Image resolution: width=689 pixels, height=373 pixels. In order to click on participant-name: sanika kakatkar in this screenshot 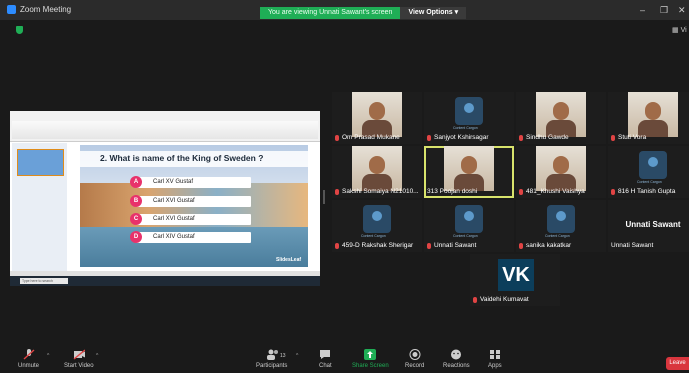, I will do `click(545, 245)`.